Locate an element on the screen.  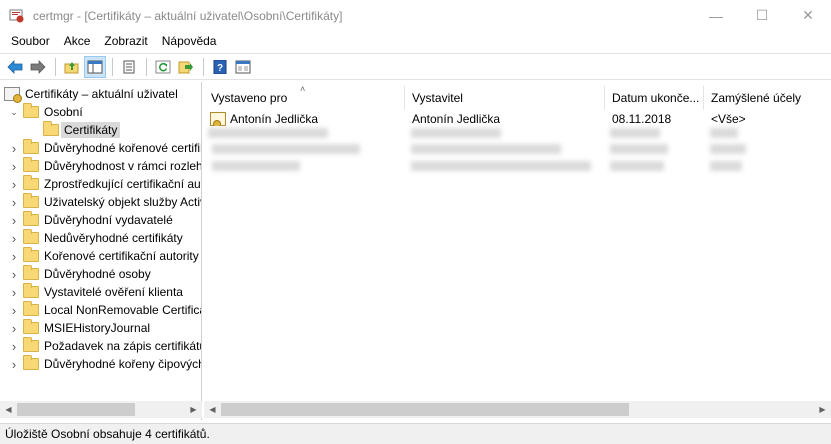
tree-item-label: Důvěryhodní vydavatelé is located at coordinates (108, 220).